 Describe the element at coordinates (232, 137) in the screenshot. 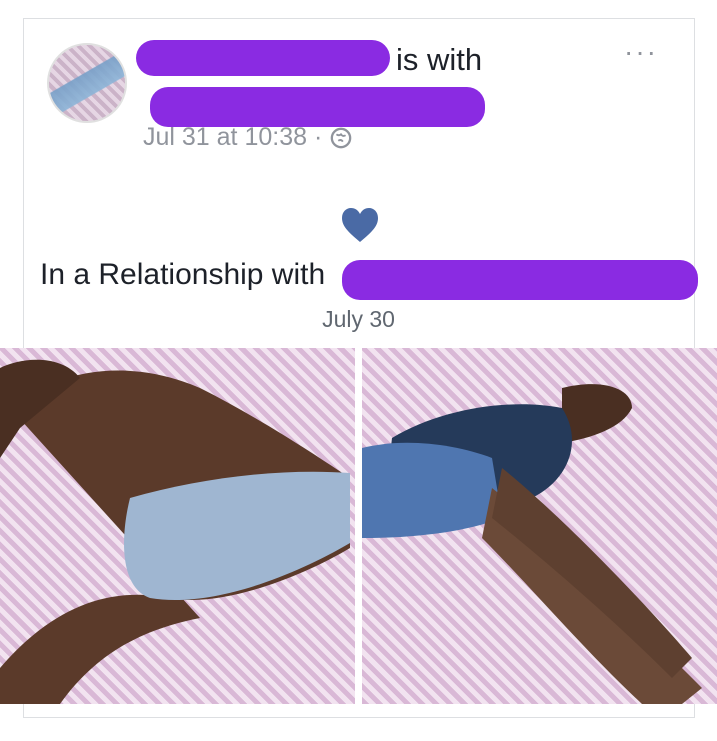

I see `post-timestamp: Jul 31 at 10:38 ·` at that location.